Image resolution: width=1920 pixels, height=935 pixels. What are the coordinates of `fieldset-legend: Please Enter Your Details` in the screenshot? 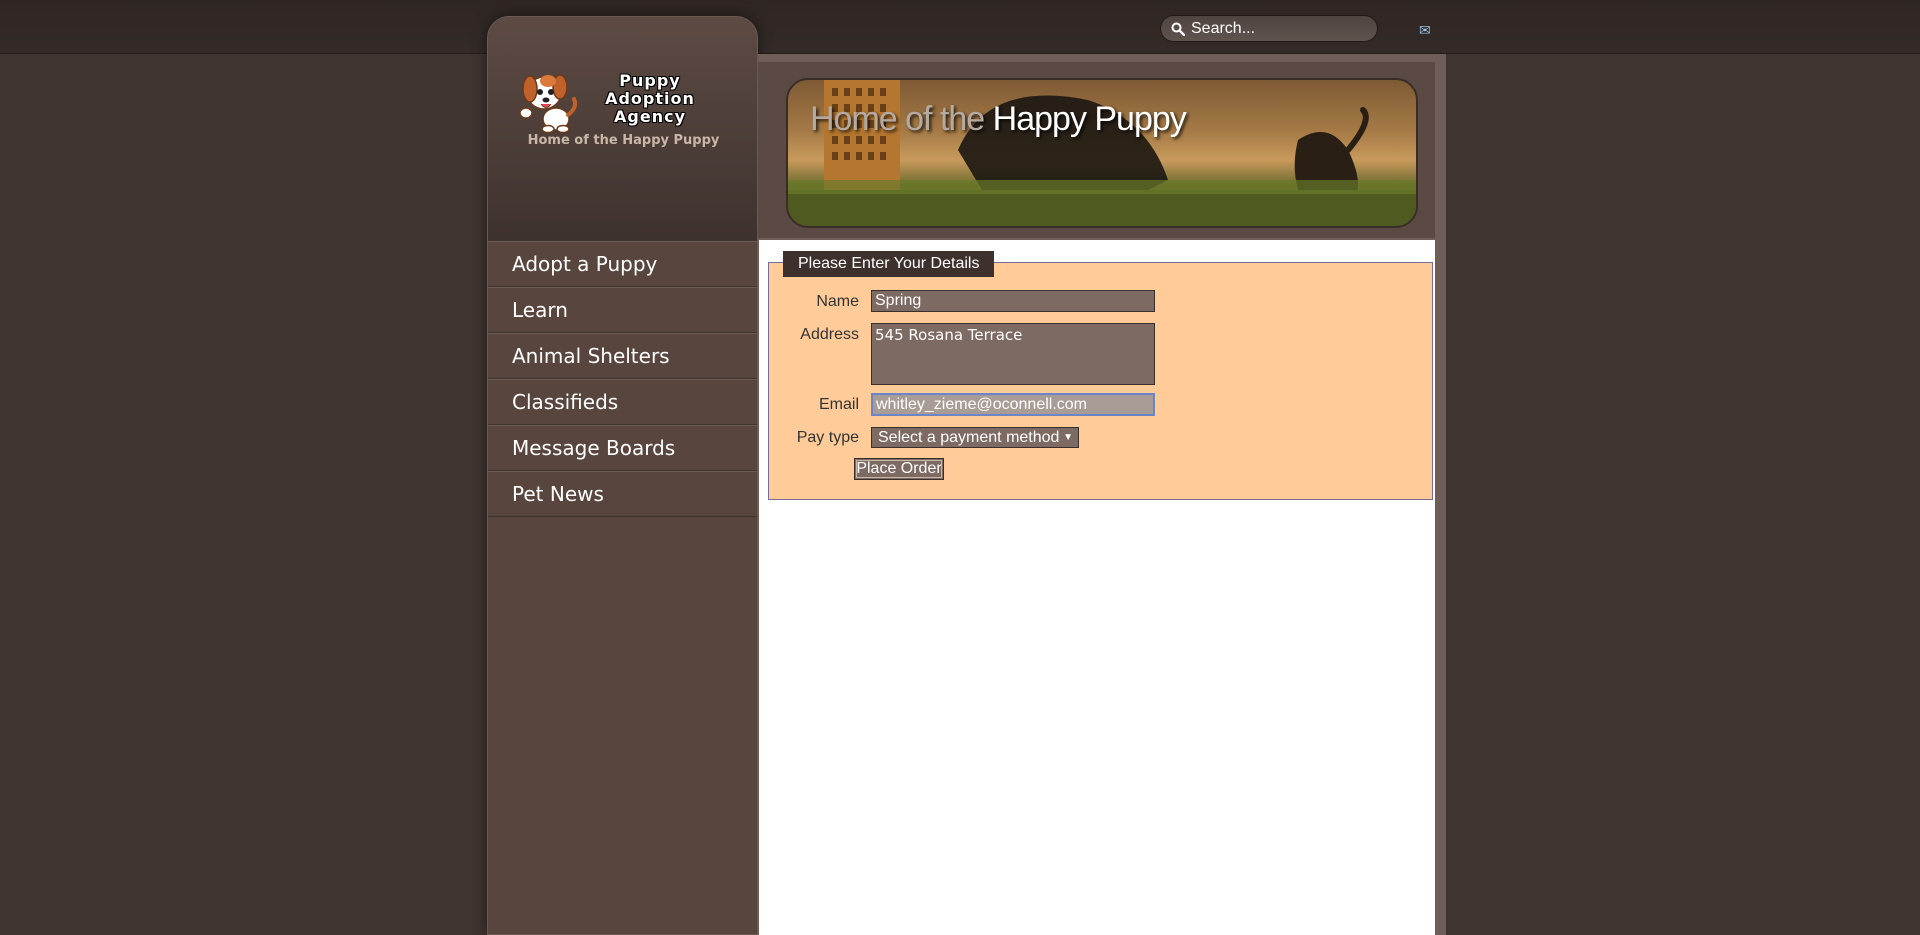 It's located at (889, 264).